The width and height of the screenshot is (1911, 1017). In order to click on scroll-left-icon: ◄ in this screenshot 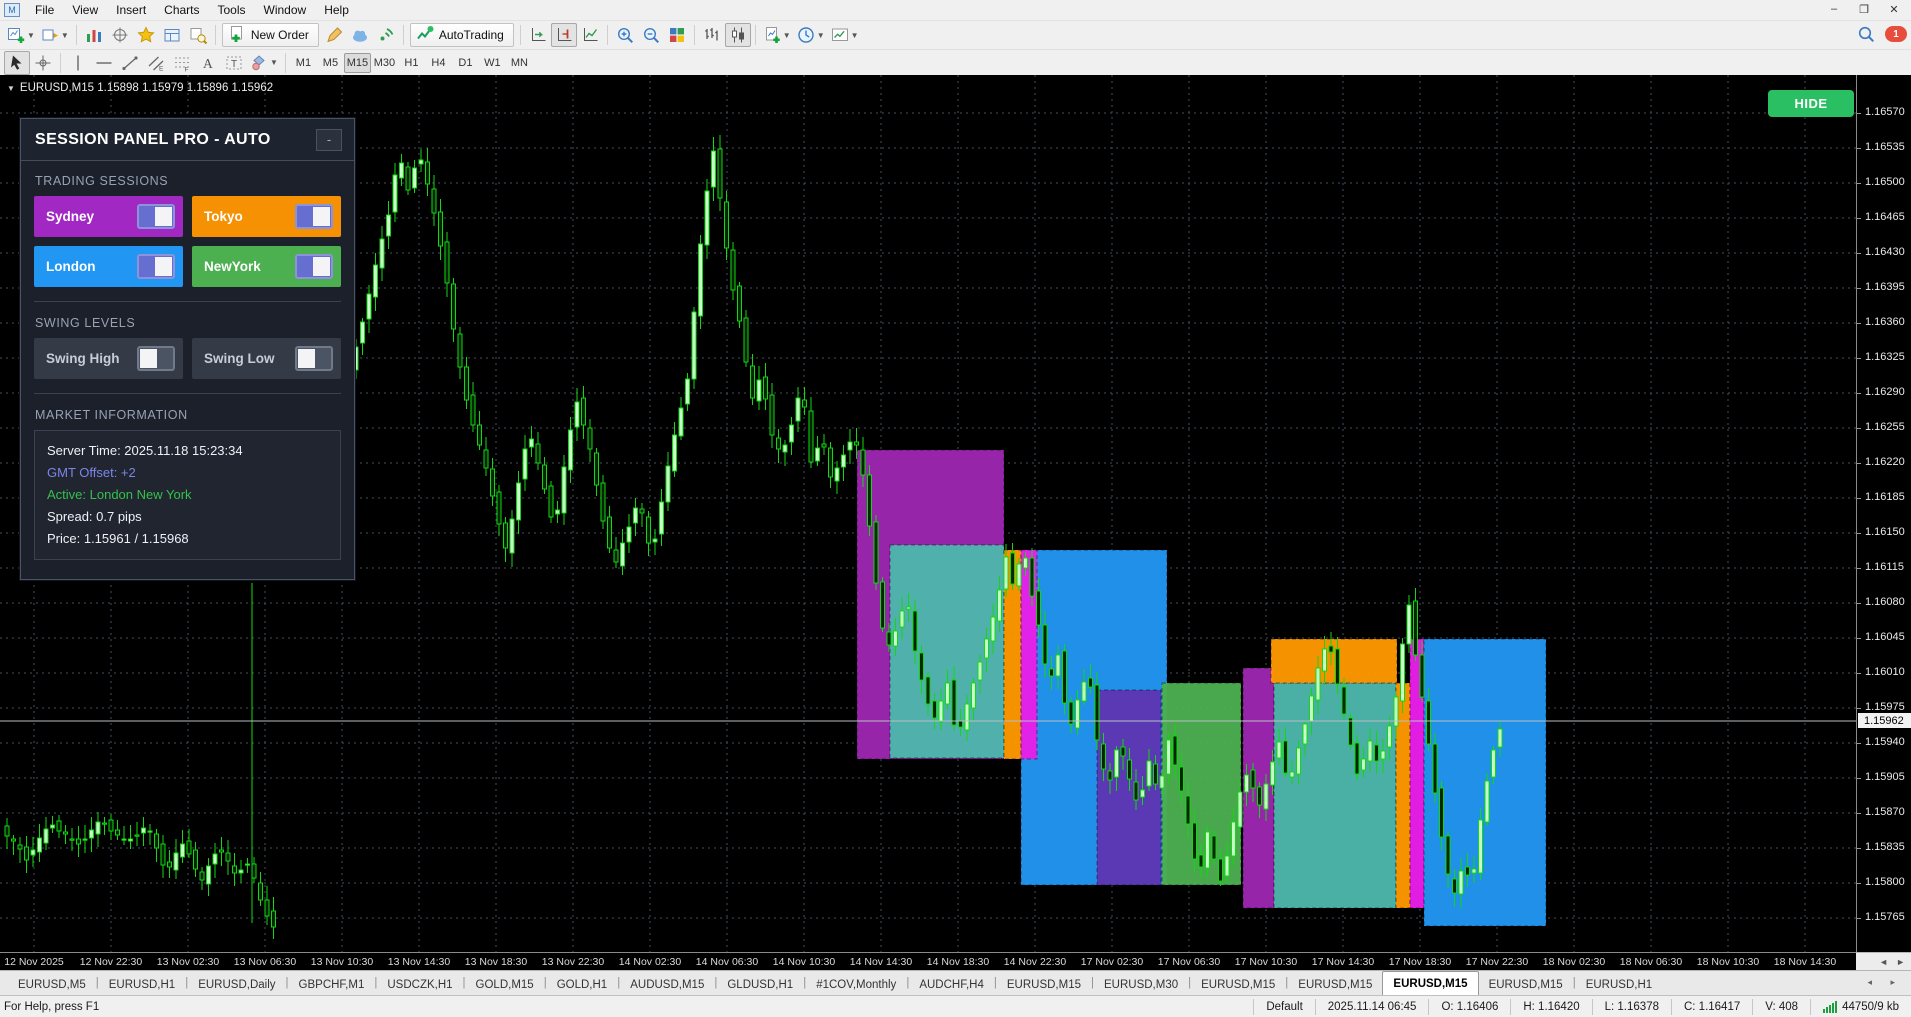, I will do `click(1883, 962)`.